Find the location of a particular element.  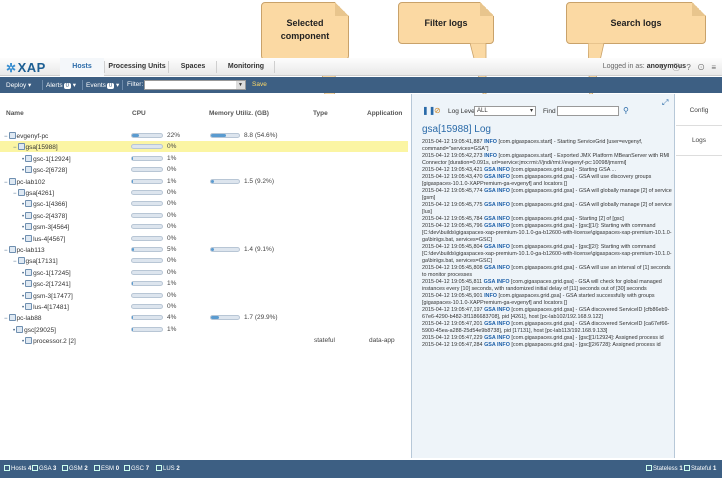

deploy-menu: Deploy ▾ is located at coordinates (18, 85).